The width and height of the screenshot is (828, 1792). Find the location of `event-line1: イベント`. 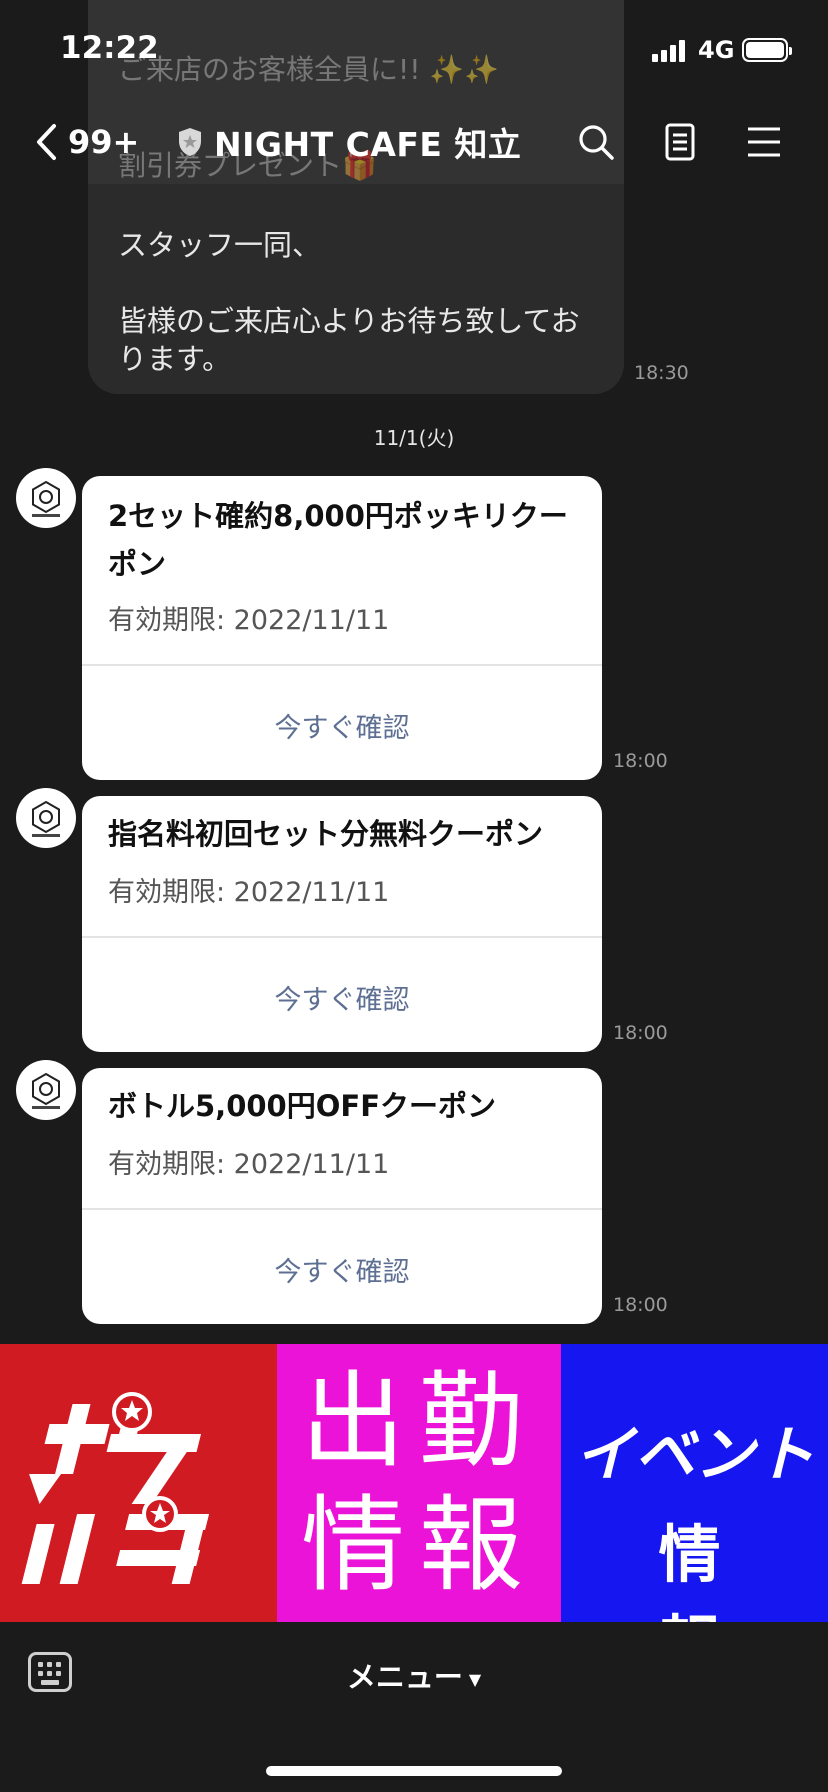

event-line1: イベント is located at coordinates (694, 1455).